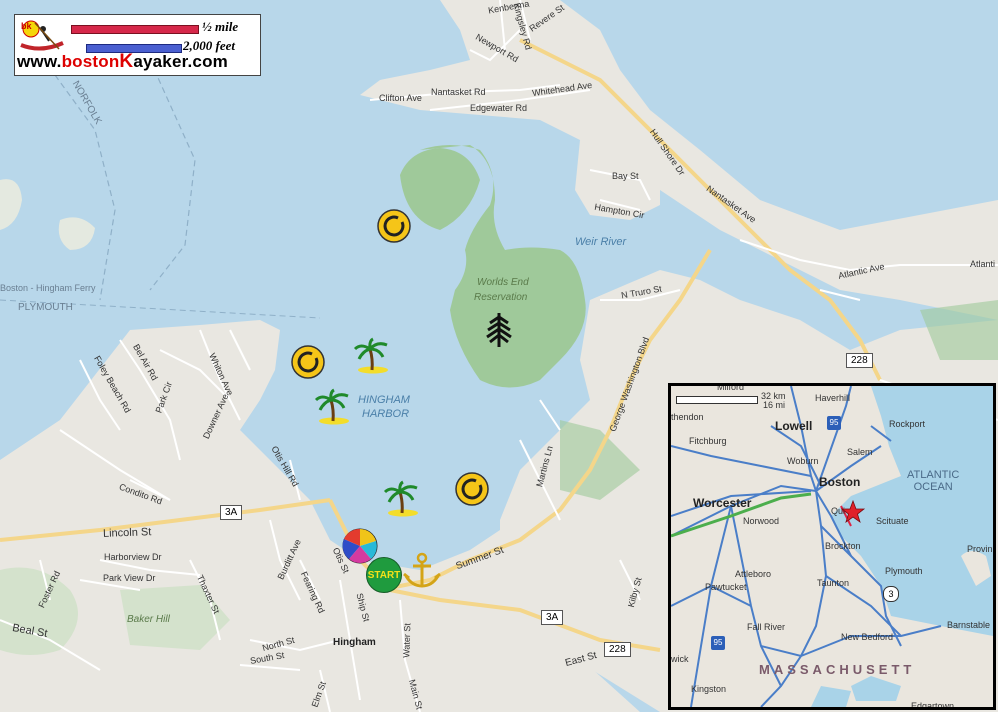 This screenshot has width=998, height=712. What do you see at coordinates (722, 503) in the screenshot?
I see `inset-city-worcester: Worcester` at bounding box center [722, 503].